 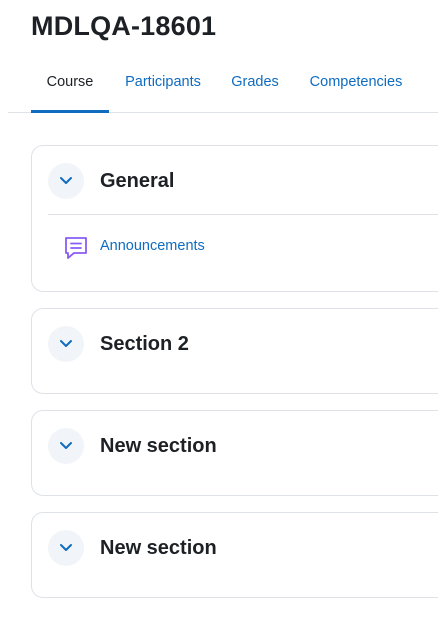 What do you see at coordinates (152, 246) in the screenshot?
I see `activity-link-announcements: Announcements` at bounding box center [152, 246].